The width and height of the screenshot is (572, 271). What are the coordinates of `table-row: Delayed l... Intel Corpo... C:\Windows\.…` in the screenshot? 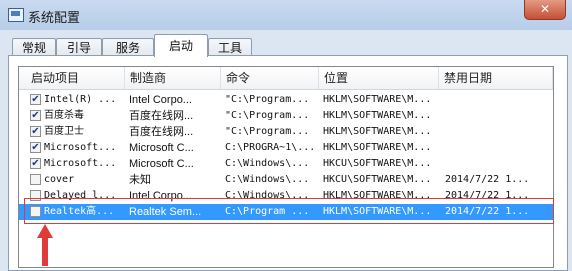 It's located at (286, 196).